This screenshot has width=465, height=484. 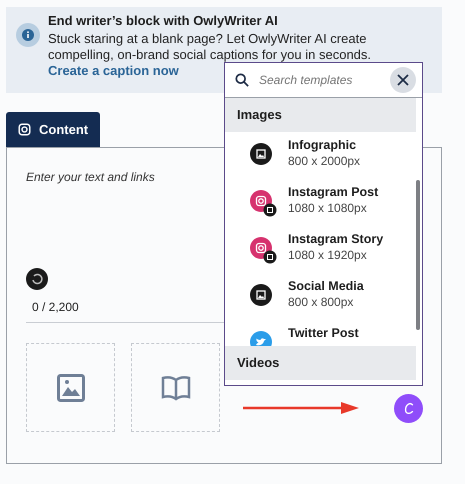 I want to click on content-tab: Content, so click(x=53, y=129).